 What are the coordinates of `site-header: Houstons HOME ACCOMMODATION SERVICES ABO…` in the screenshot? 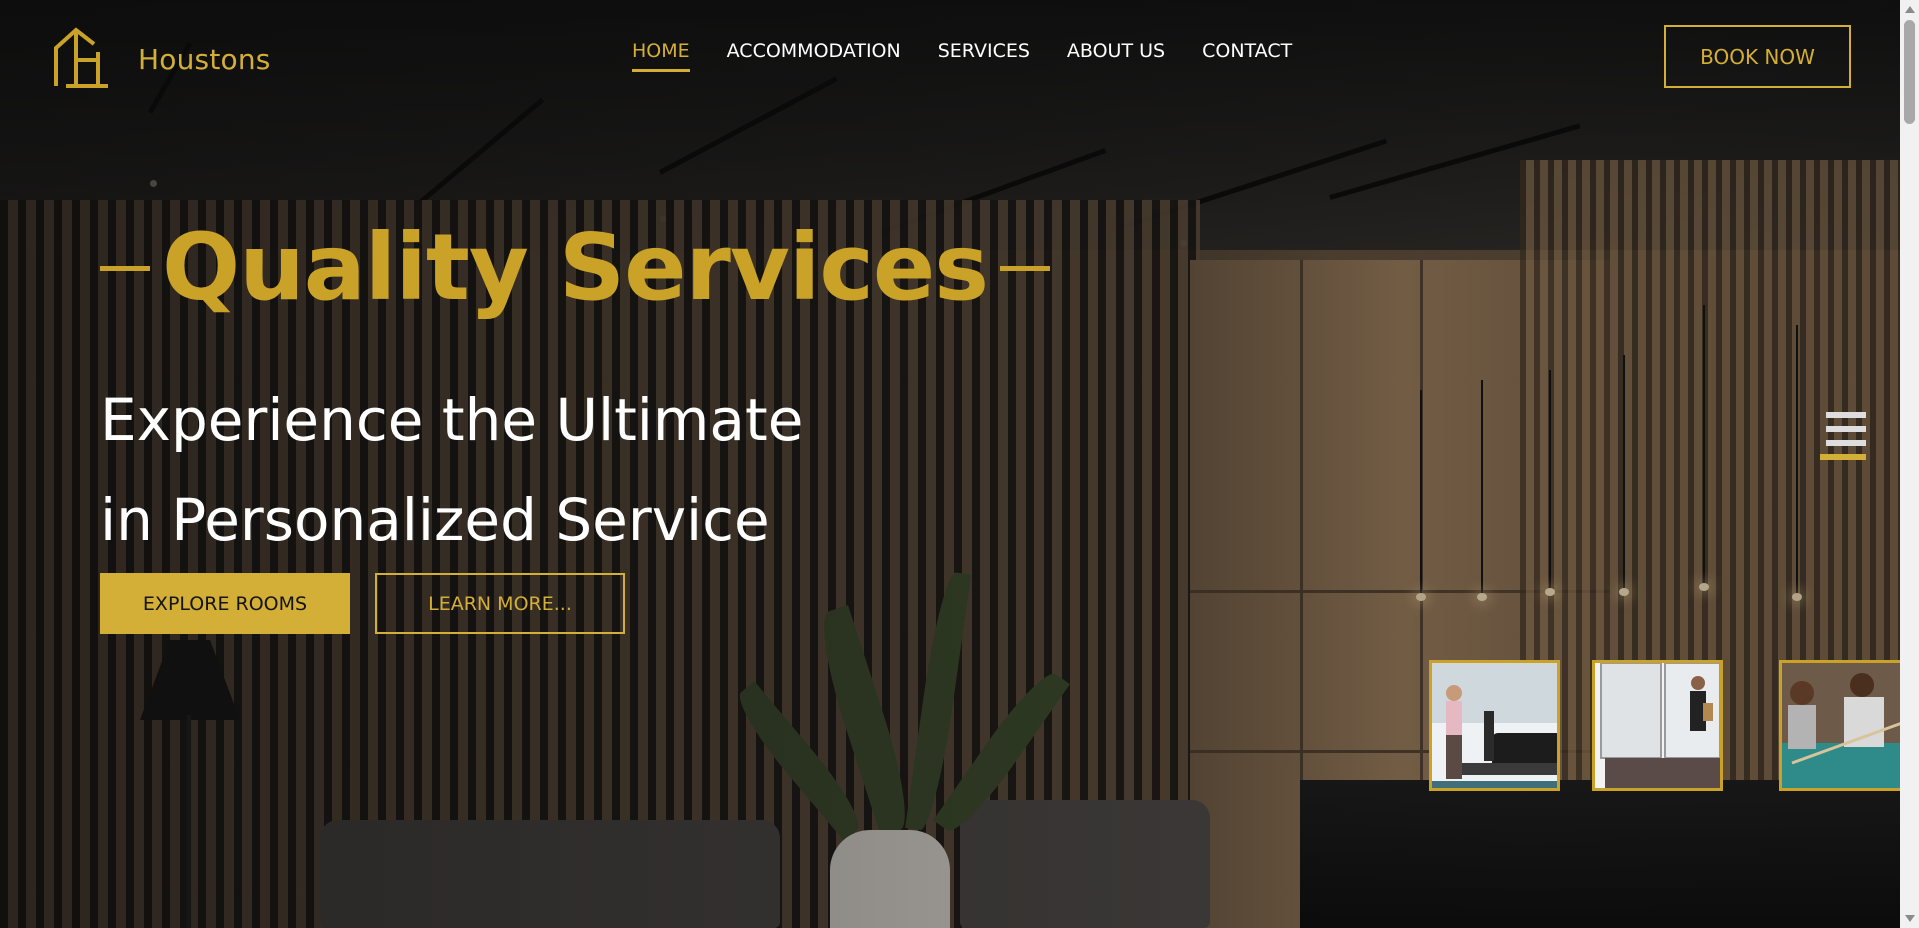 It's located at (950, 55).